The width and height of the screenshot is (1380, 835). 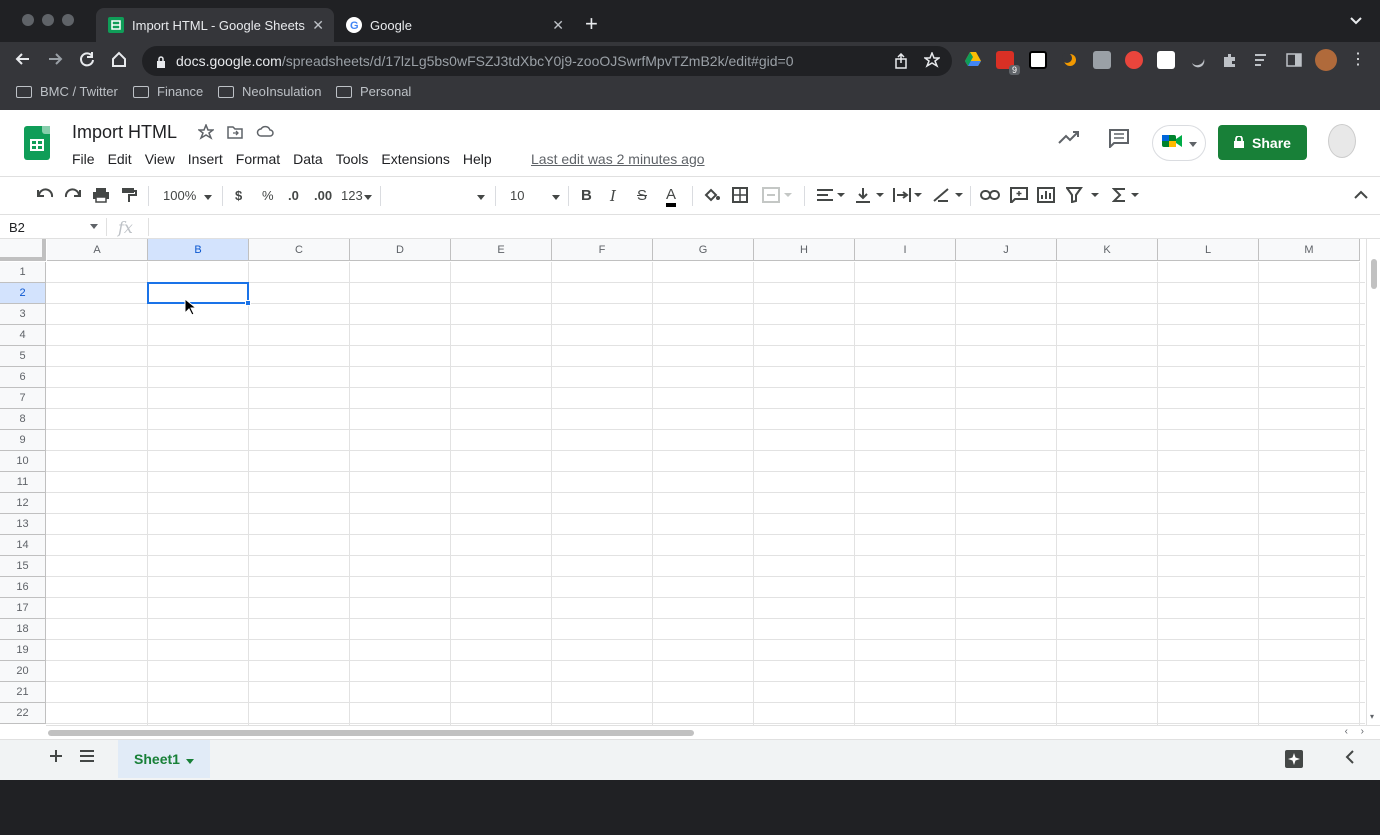 I want to click on window-zoom-dot, so click(x=68, y=20).